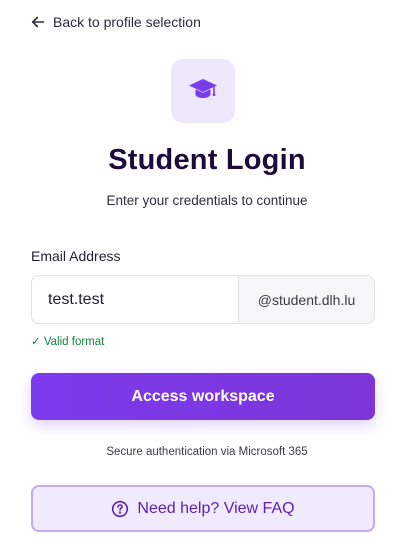 This screenshot has width=414, height=552. I want to click on page-title: Student Login, so click(207, 160).